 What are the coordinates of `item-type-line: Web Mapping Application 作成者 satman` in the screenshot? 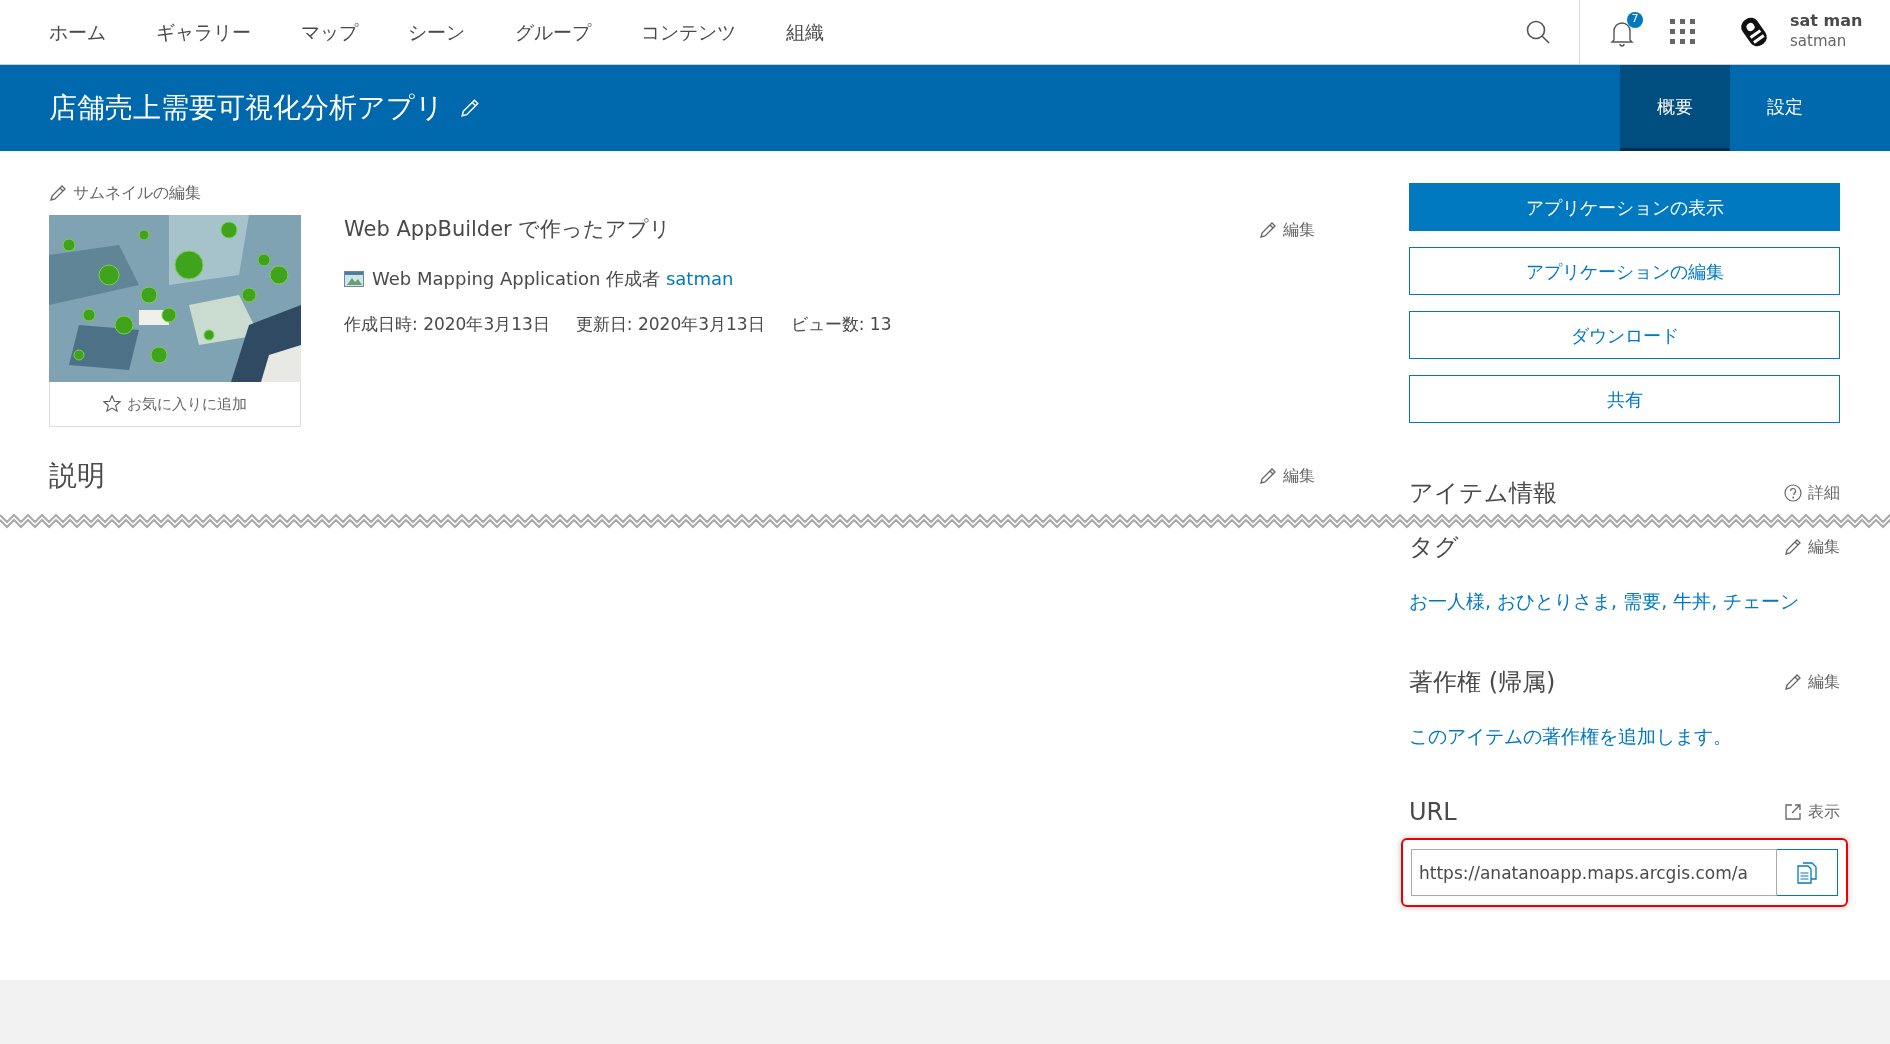 It's located at (553, 279).